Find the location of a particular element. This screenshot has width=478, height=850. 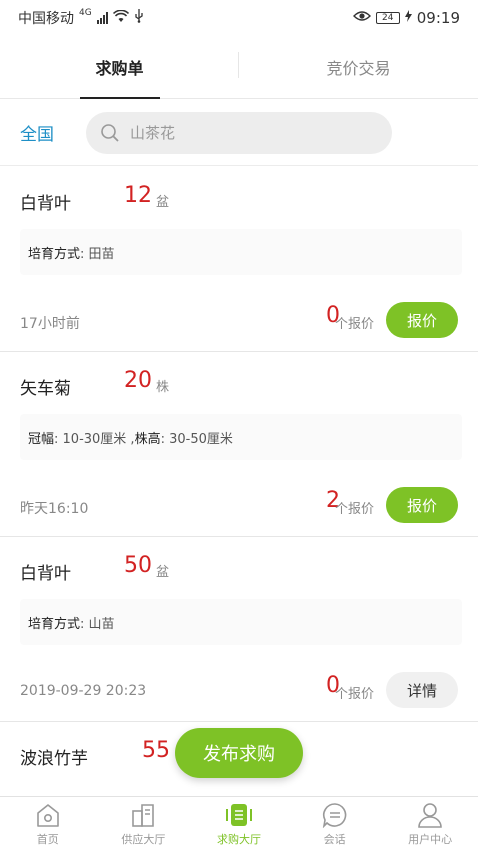

carrier-name: 中国移动 is located at coordinates (46, 19).